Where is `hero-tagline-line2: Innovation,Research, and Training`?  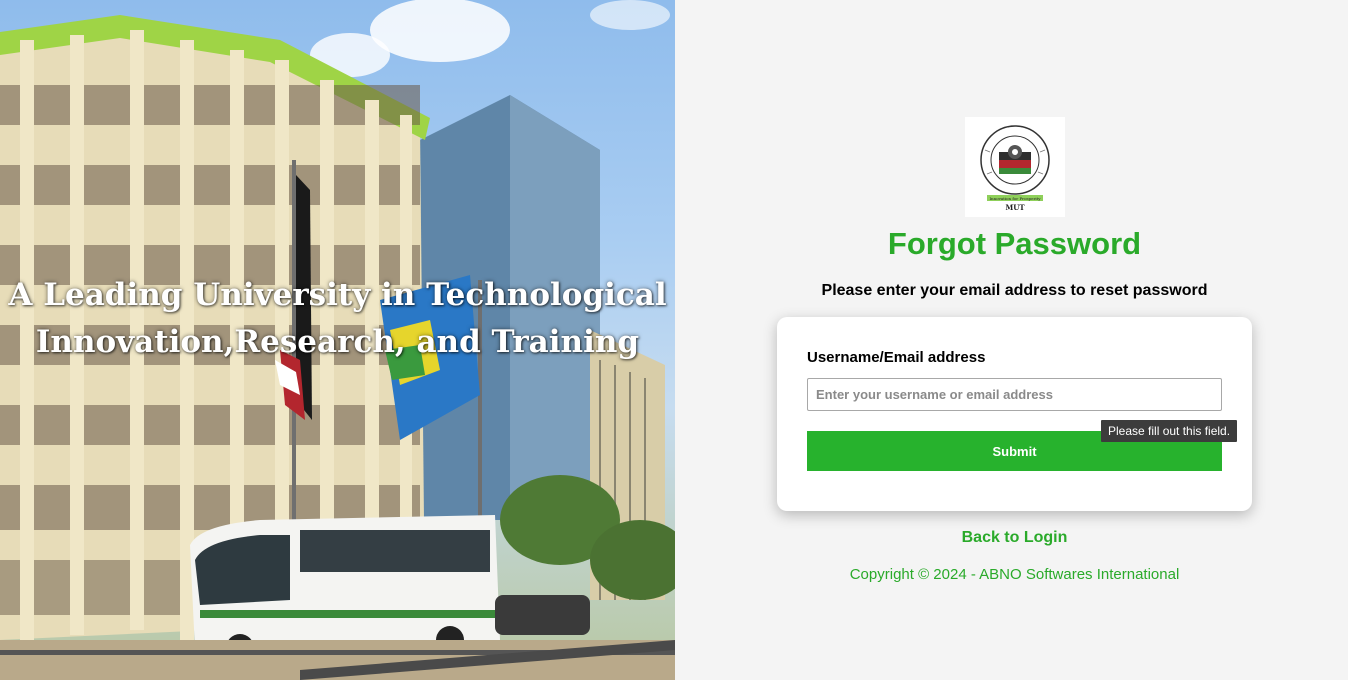 hero-tagline-line2: Innovation,Research, and Training is located at coordinates (337, 342).